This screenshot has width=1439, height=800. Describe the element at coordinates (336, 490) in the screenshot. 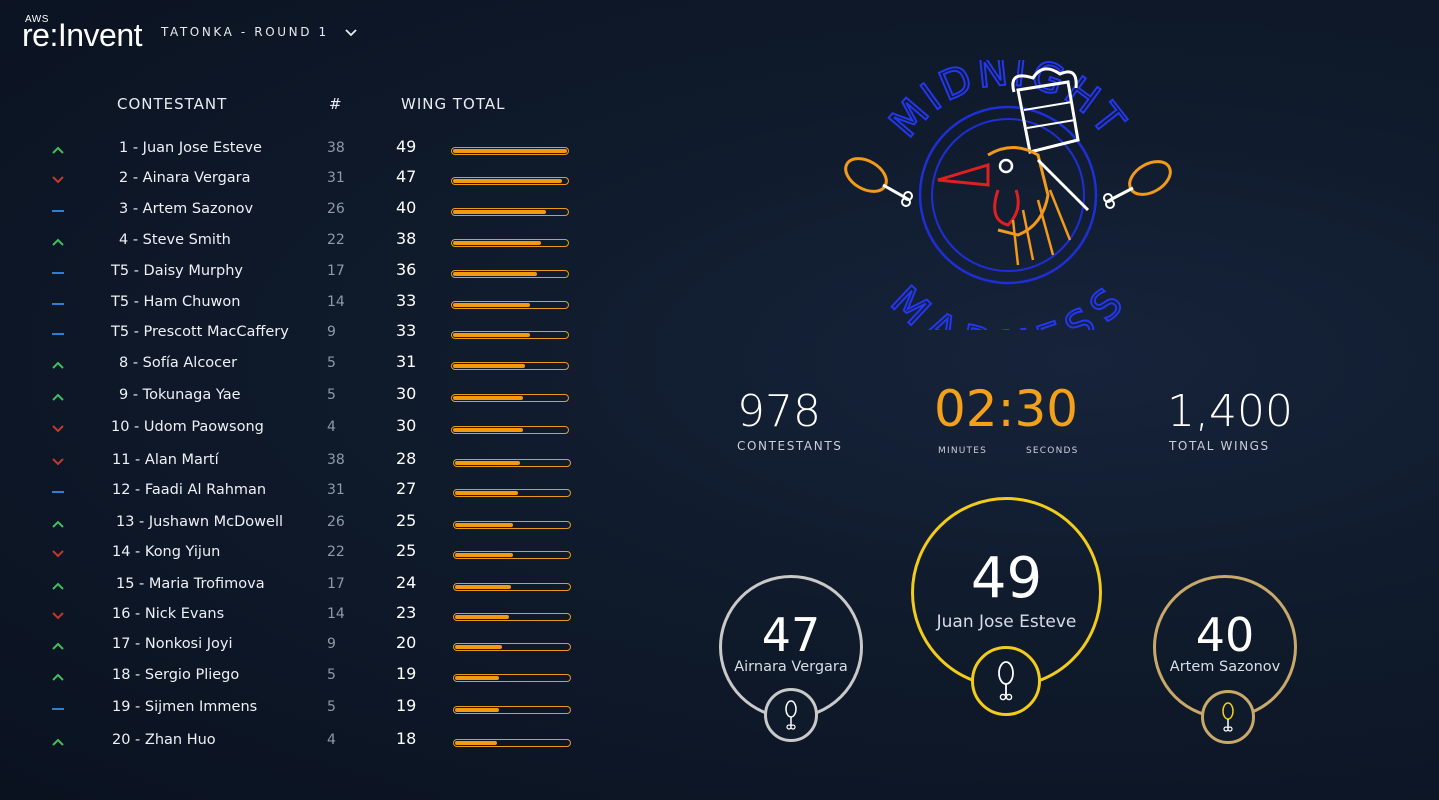

I see `contestant-number: 31` at that location.